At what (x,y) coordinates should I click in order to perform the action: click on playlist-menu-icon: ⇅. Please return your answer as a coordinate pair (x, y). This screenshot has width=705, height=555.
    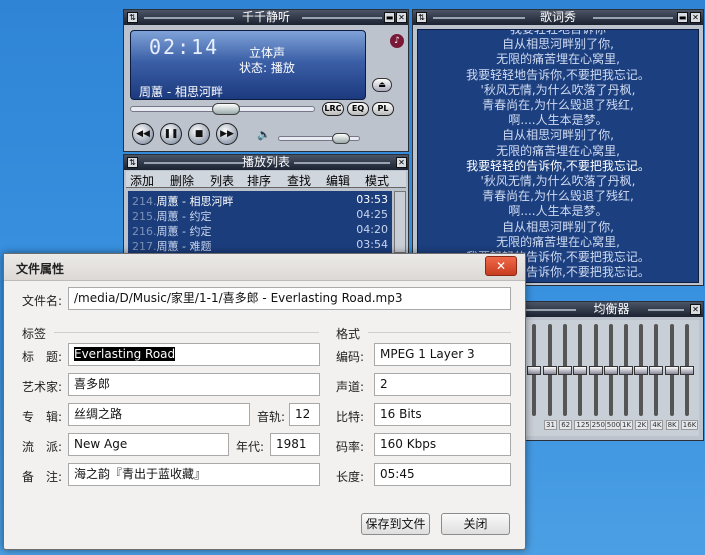
    Looking at the image, I should click on (132, 162).